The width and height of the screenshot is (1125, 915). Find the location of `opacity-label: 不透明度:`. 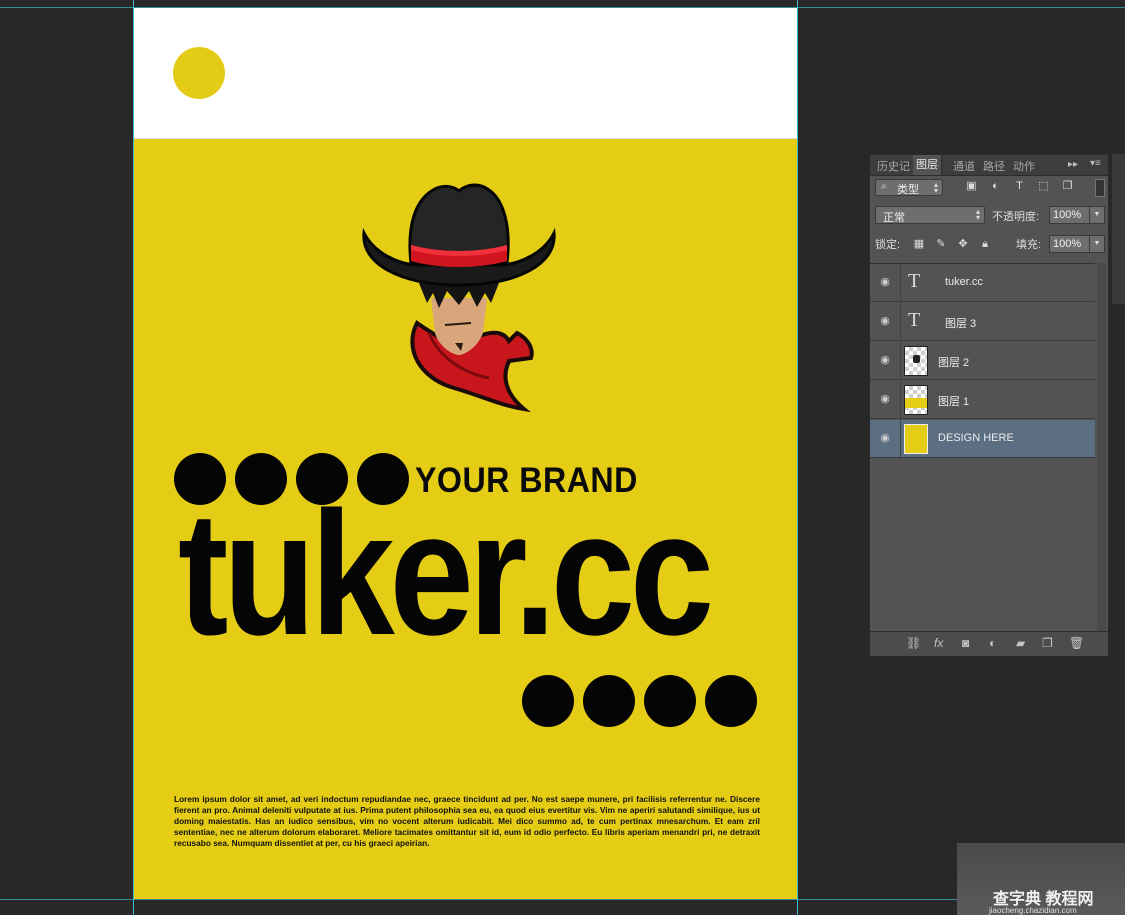

opacity-label: 不透明度: is located at coordinates (1016, 217).